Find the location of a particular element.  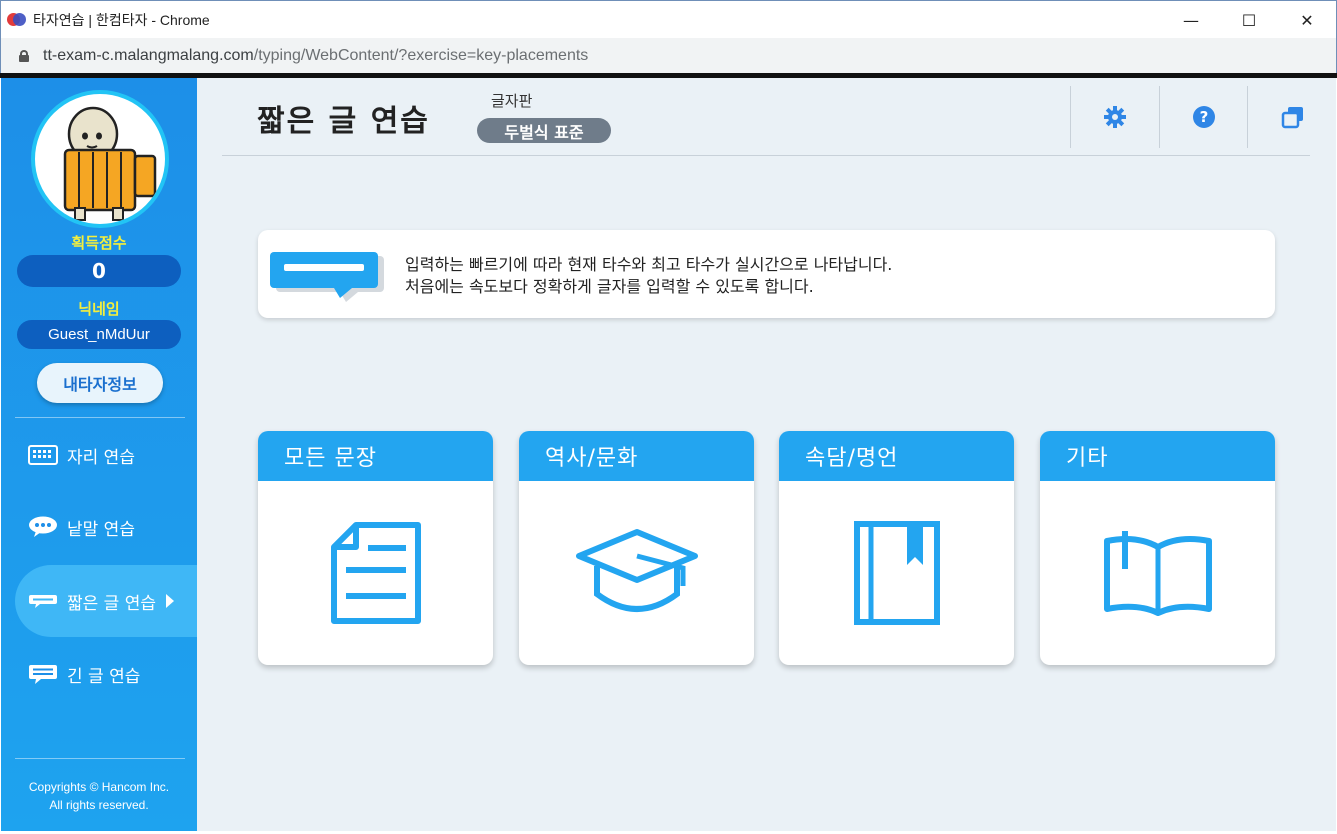

card-title: 기타 is located at coordinates (1157, 456).